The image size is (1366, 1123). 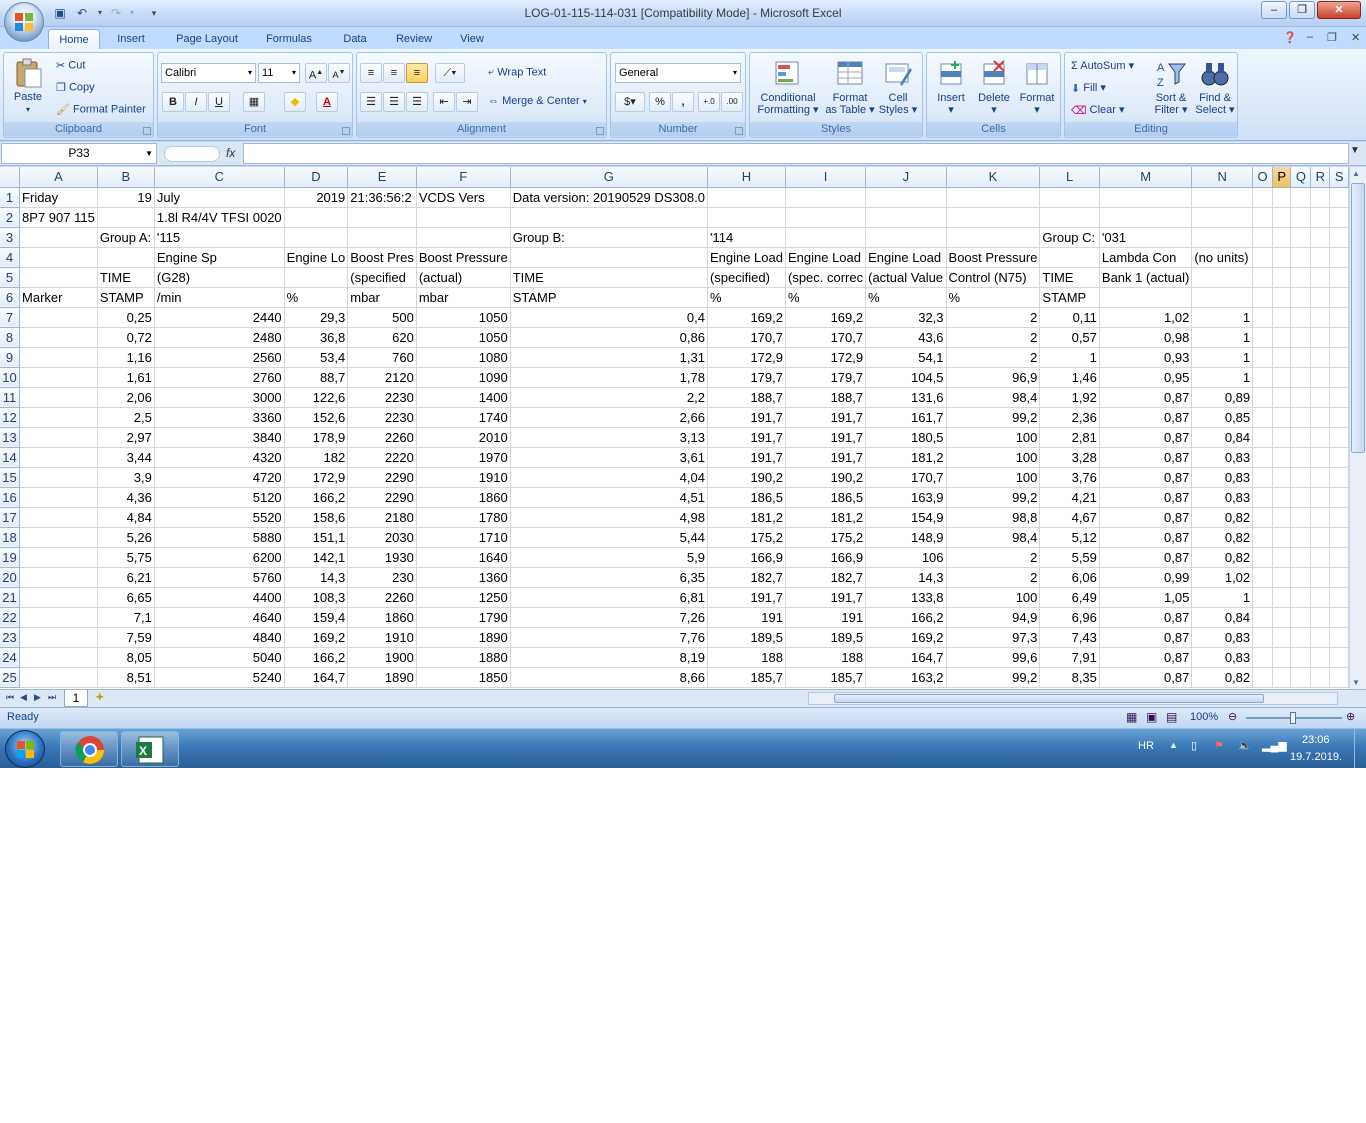 What do you see at coordinates (906, 457) in the screenshot?
I see `cell-j14: 181,2` at bounding box center [906, 457].